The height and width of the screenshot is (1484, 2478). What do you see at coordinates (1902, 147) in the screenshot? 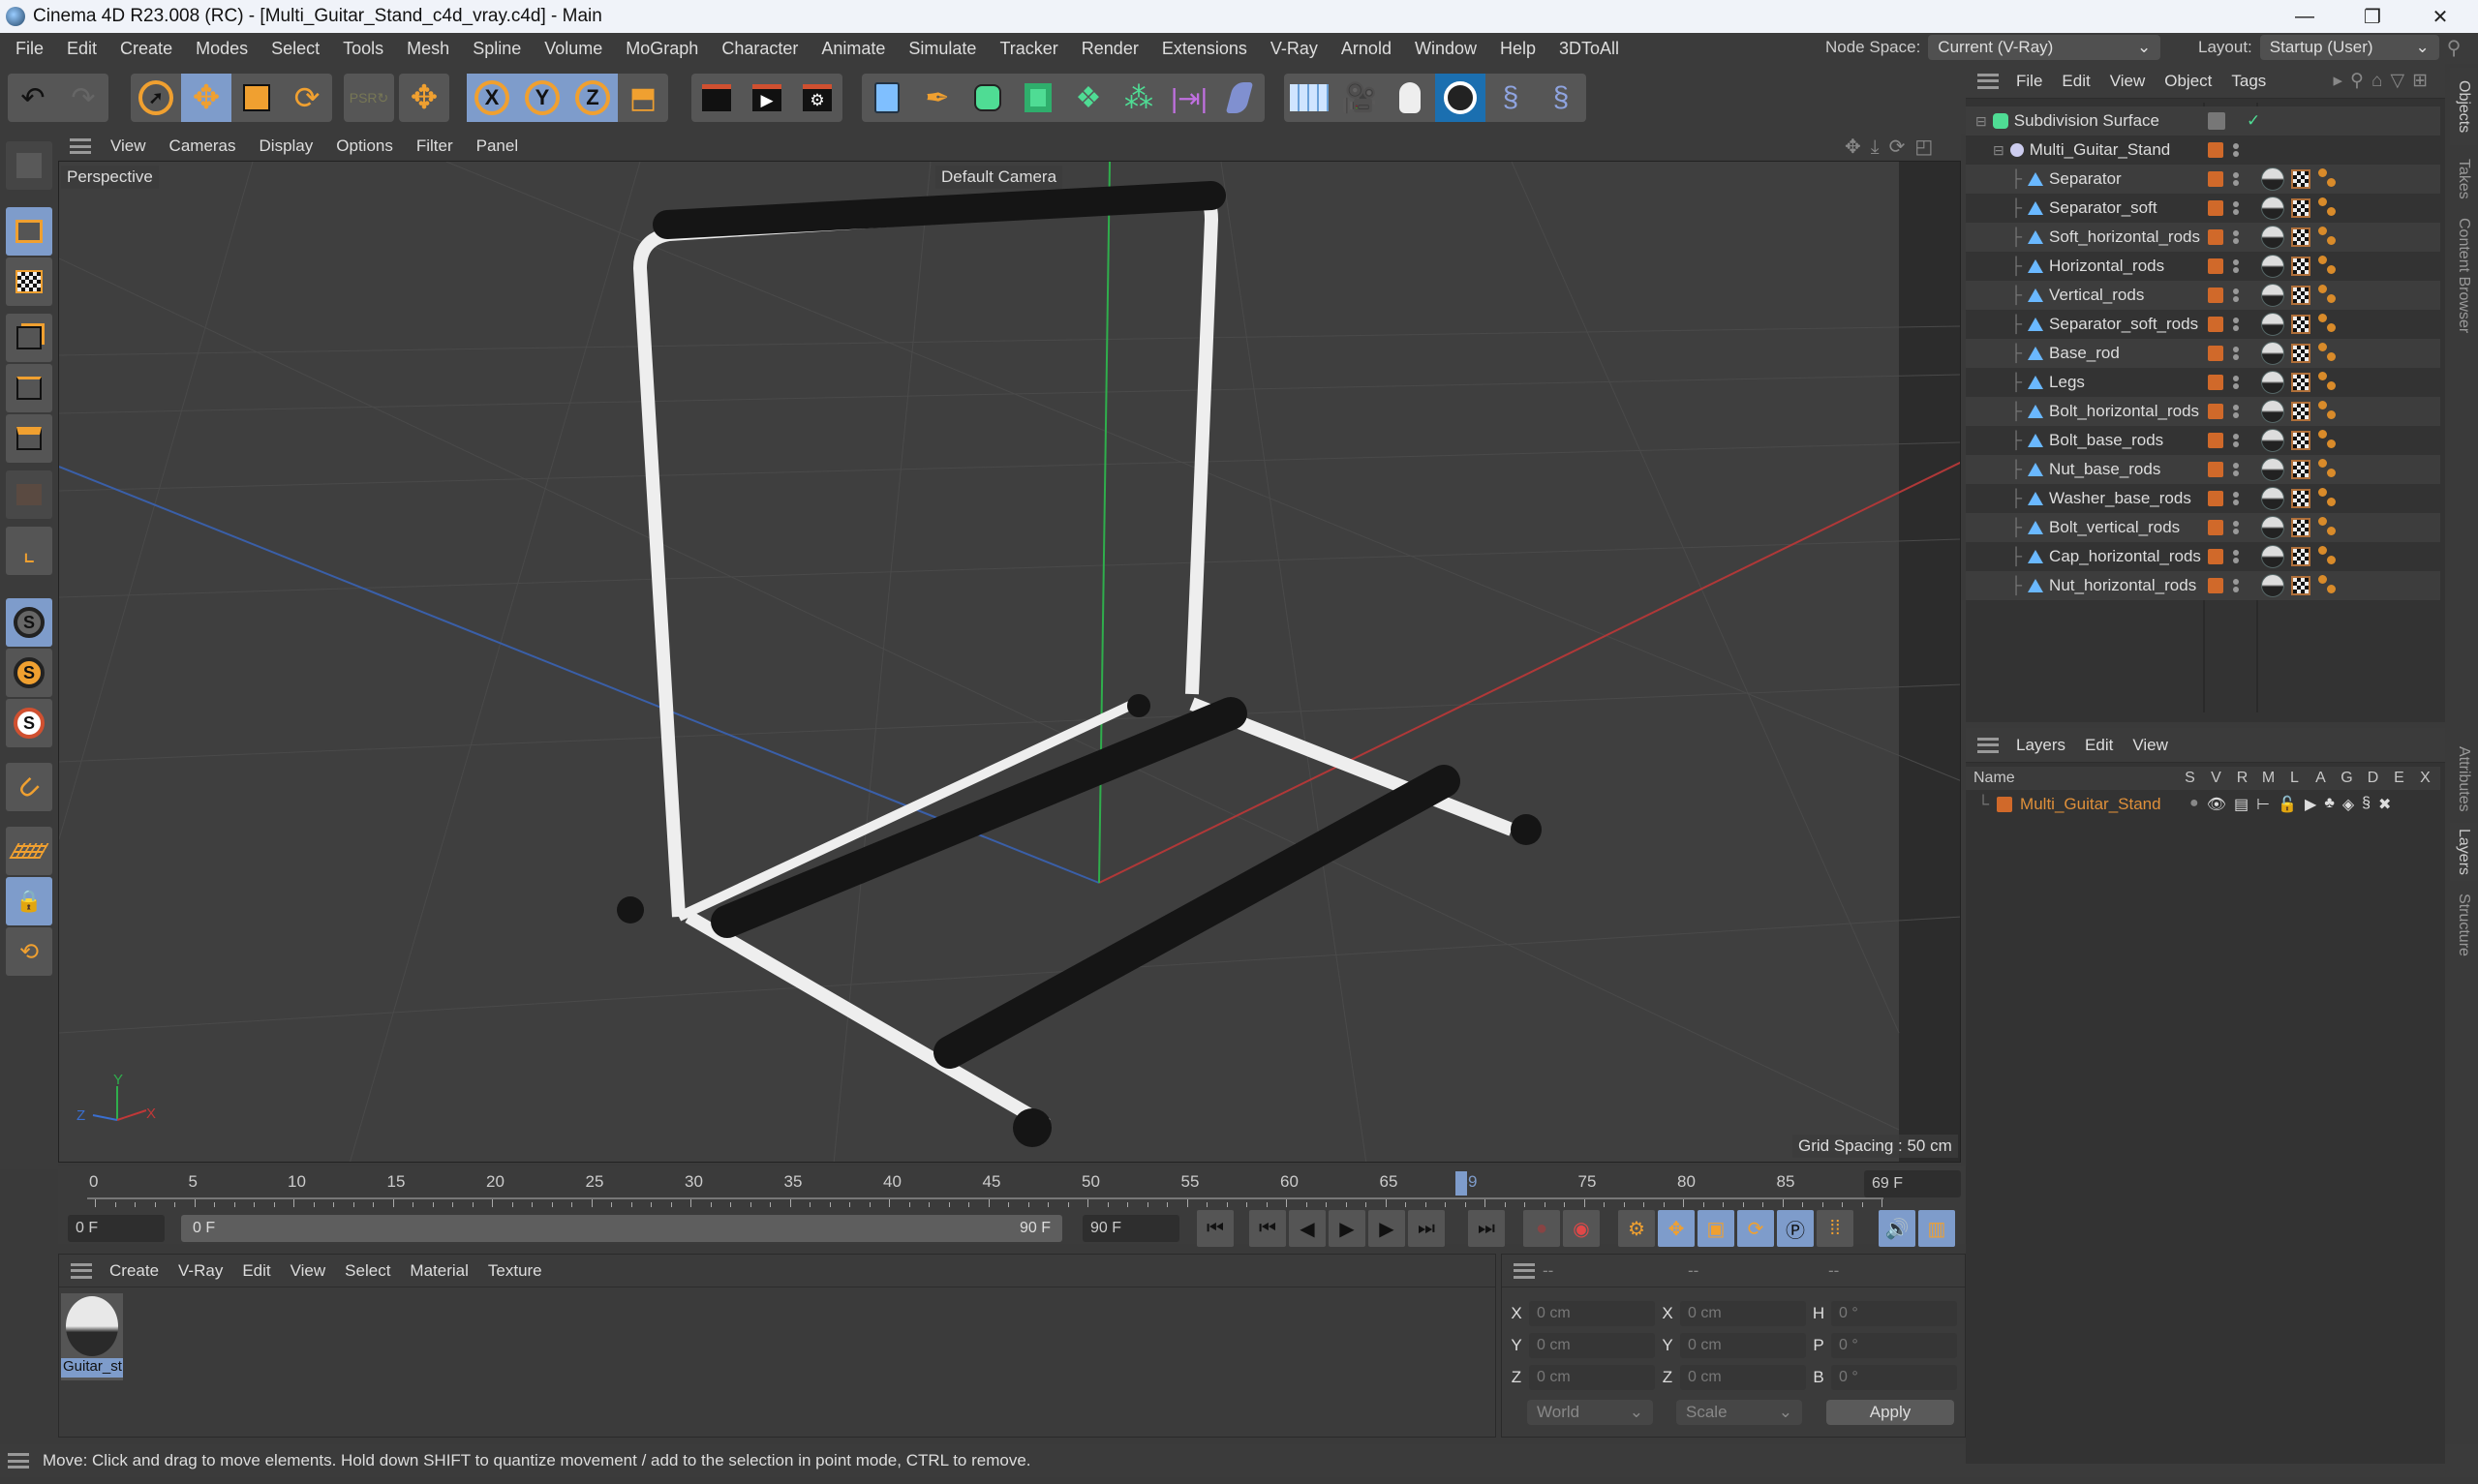
I see `orbit-icon: ⟳` at bounding box center [1902, 147].